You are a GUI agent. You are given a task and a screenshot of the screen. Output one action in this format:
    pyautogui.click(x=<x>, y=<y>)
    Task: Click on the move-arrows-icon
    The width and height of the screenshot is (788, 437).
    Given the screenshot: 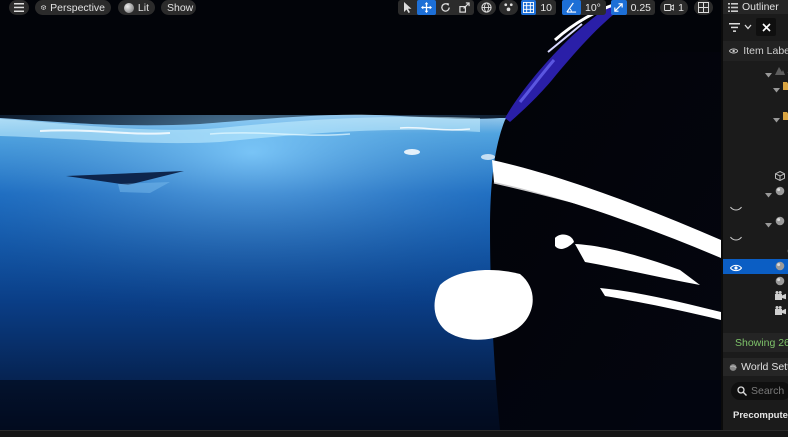 What is the action you would take?
    pyautogui.click(x=426, y=7)
    